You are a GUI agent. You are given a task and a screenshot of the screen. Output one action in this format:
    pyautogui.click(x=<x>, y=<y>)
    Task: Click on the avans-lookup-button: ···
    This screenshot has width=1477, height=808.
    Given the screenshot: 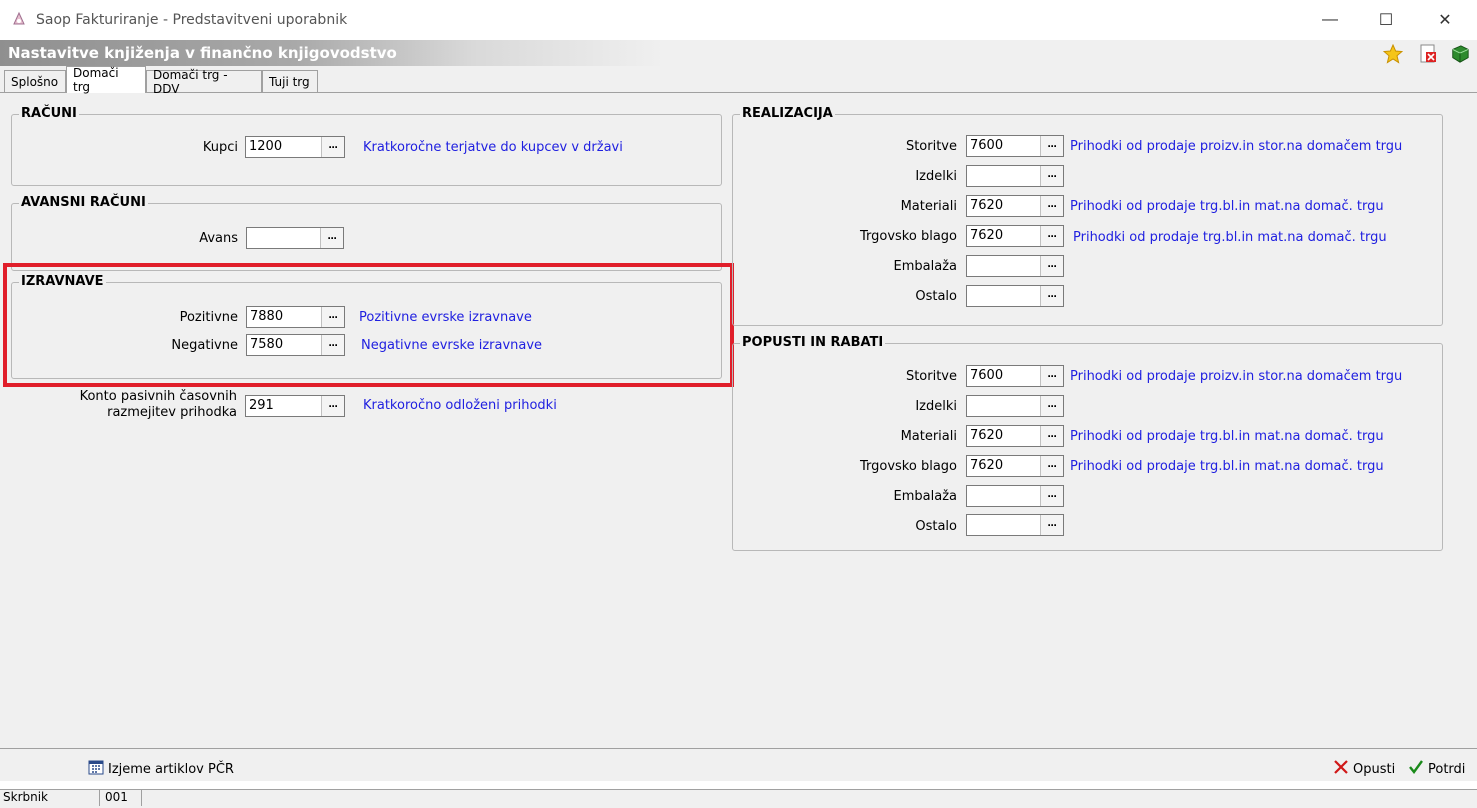 What is the action you would take?
    pyautogui.click(x=331, y=238)
    